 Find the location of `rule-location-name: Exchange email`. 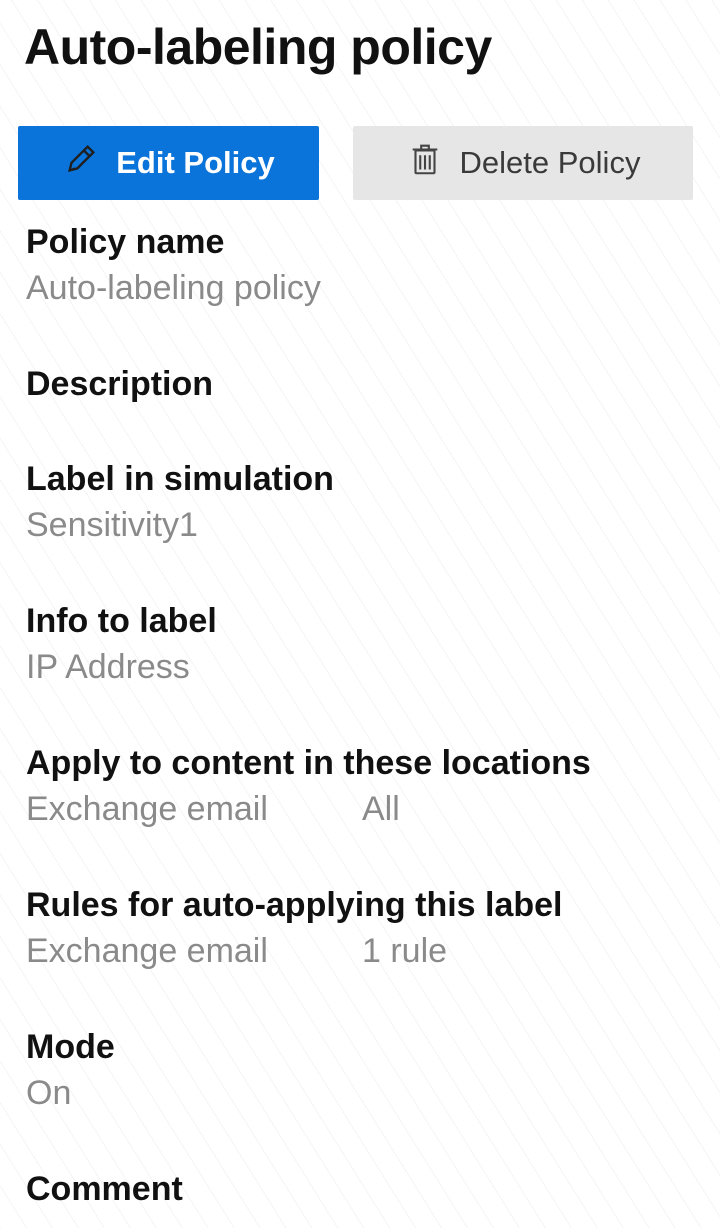

rule-location-name: Exchange email is located at coordinates (147, 951).